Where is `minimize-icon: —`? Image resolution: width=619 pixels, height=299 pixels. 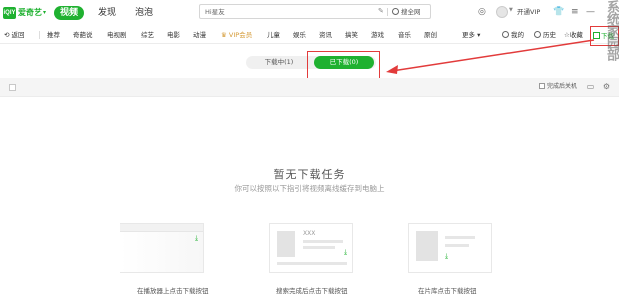 minimize-icon: — is located at coordinates (590, 12).